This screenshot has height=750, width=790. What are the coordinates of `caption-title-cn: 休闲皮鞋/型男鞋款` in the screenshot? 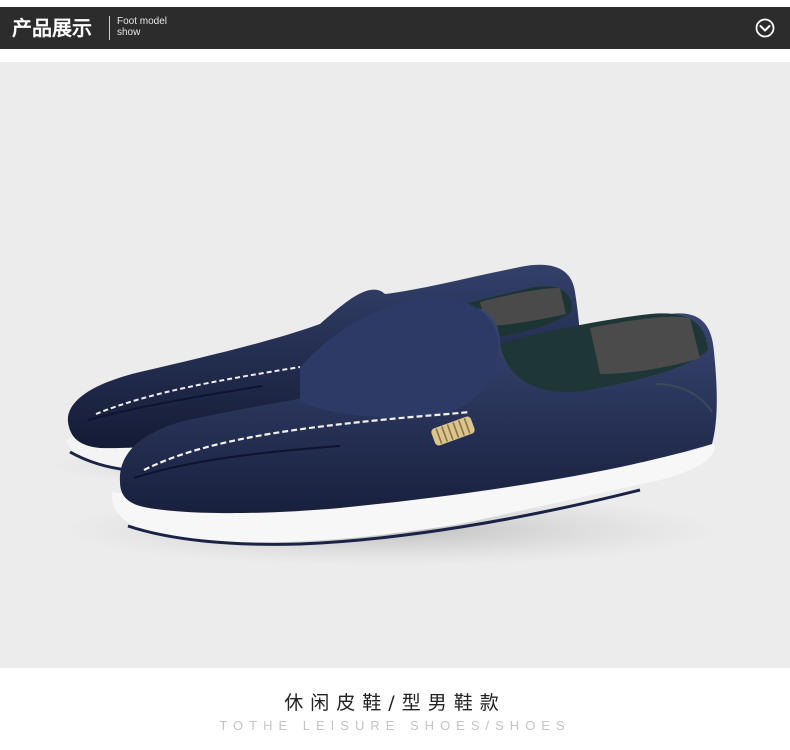 It's located at (395, 703).